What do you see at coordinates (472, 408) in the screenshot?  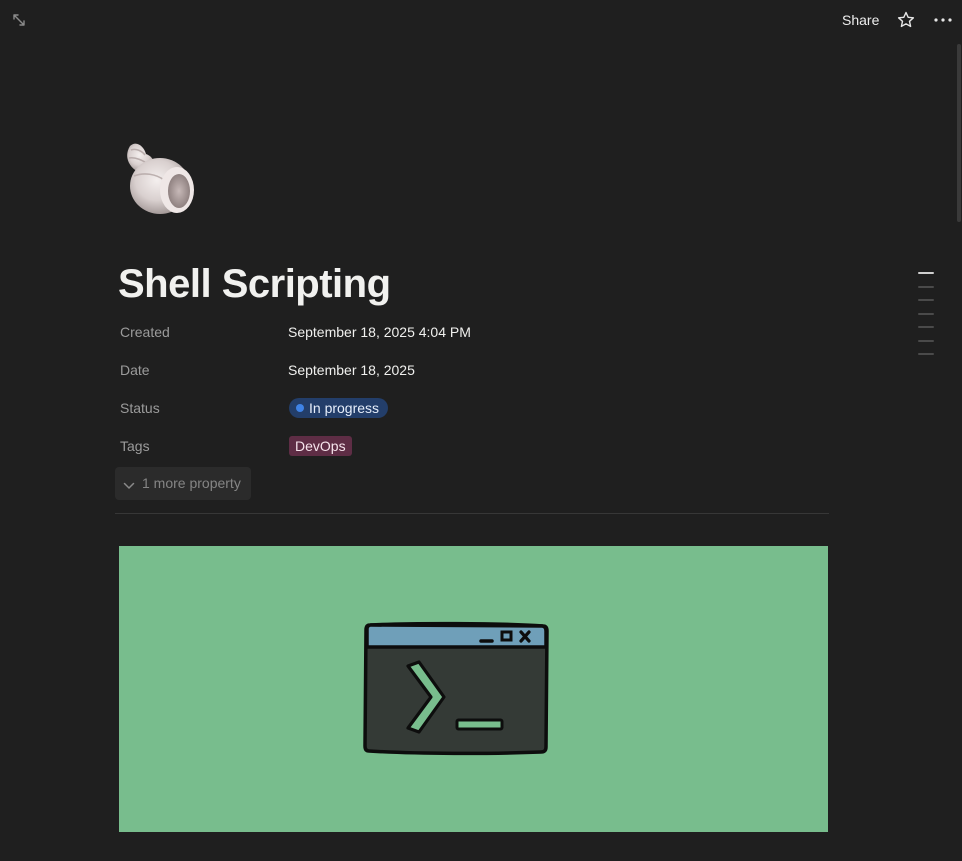 I see `property-row-status: Status In progress` at bounding box center [472, 408].